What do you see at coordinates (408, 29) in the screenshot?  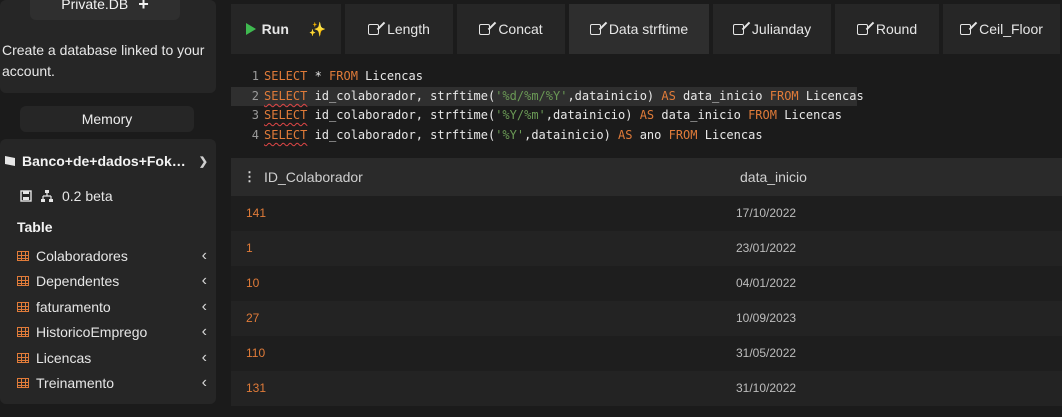 I see `length-label: Length` at bounding box center [408, 29].